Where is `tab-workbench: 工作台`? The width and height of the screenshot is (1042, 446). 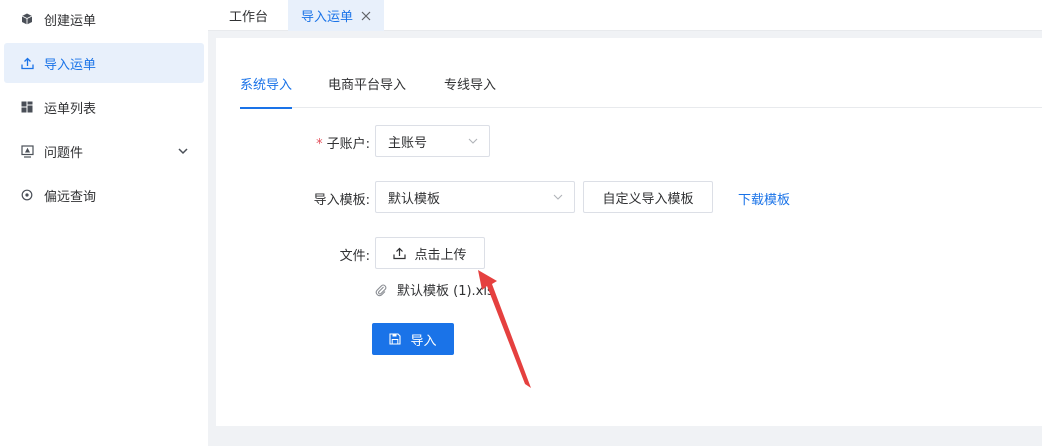
tab-workbench: 工作台 is located at coordinates (248, 15).